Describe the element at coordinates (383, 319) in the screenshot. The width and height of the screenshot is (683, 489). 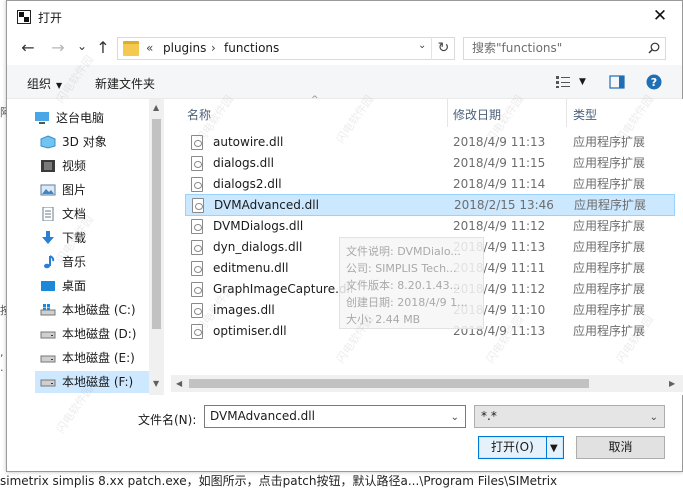
I see `tooltip-line: 大小: 2.44 MB` at that location.